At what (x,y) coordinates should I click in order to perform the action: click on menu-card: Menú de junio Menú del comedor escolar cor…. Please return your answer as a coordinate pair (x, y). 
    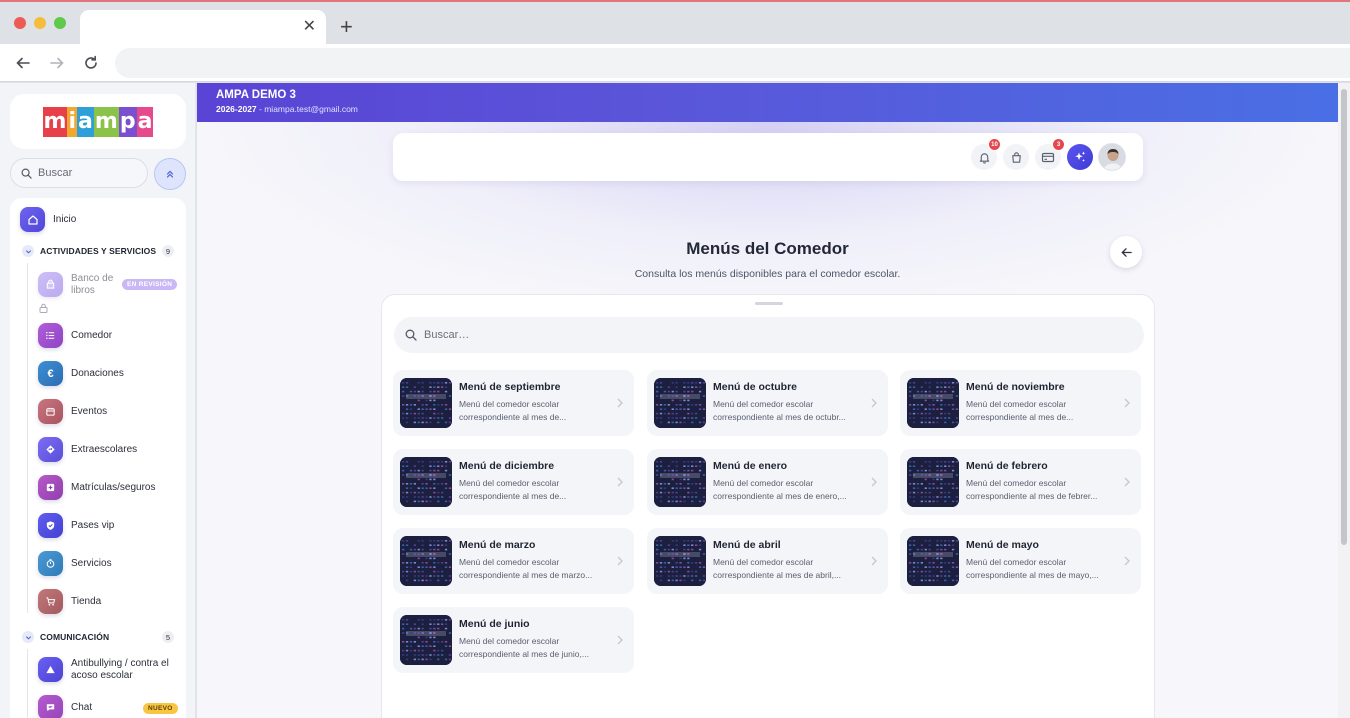
    Looking at the image, I should click on (513, 640).